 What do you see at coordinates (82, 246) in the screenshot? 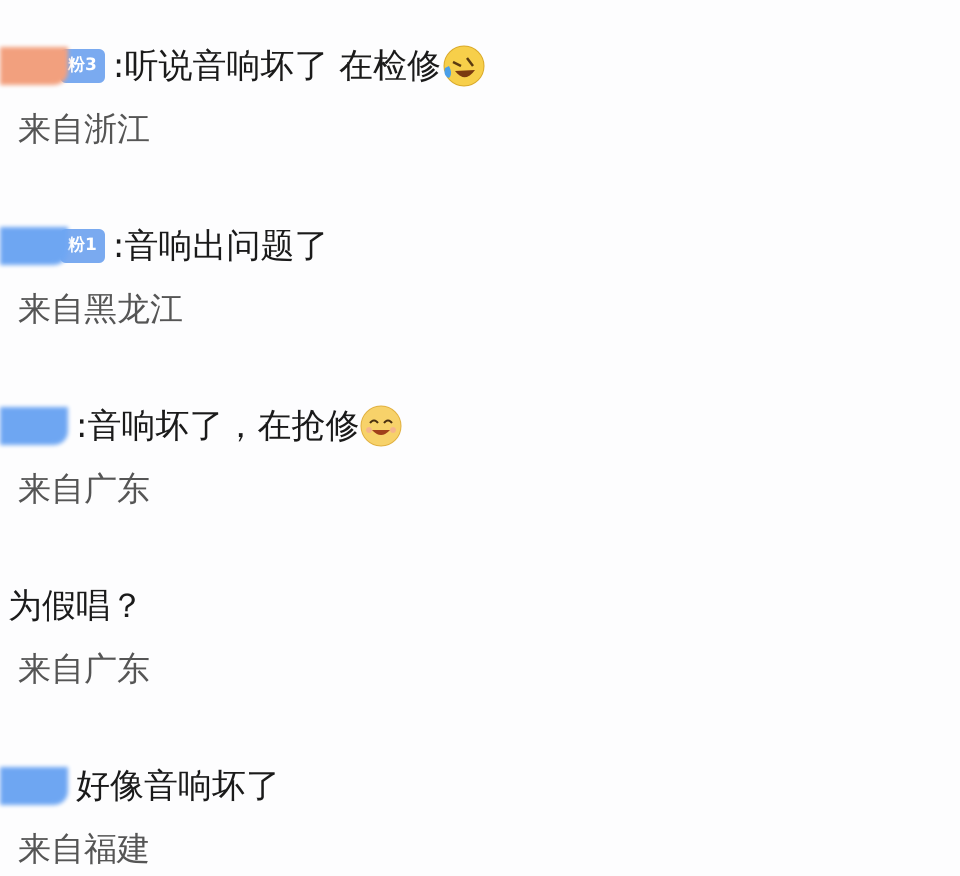
I see `fan-level-badge: 粉1` at bounding box center [82, 246].